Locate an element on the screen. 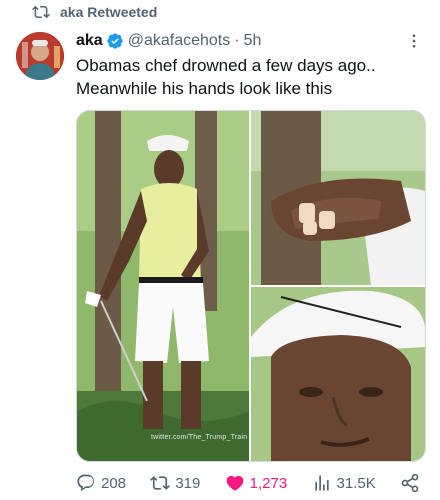 This screenshot has height=500, width=440. heart-icon is located at coordinates (234, 483).